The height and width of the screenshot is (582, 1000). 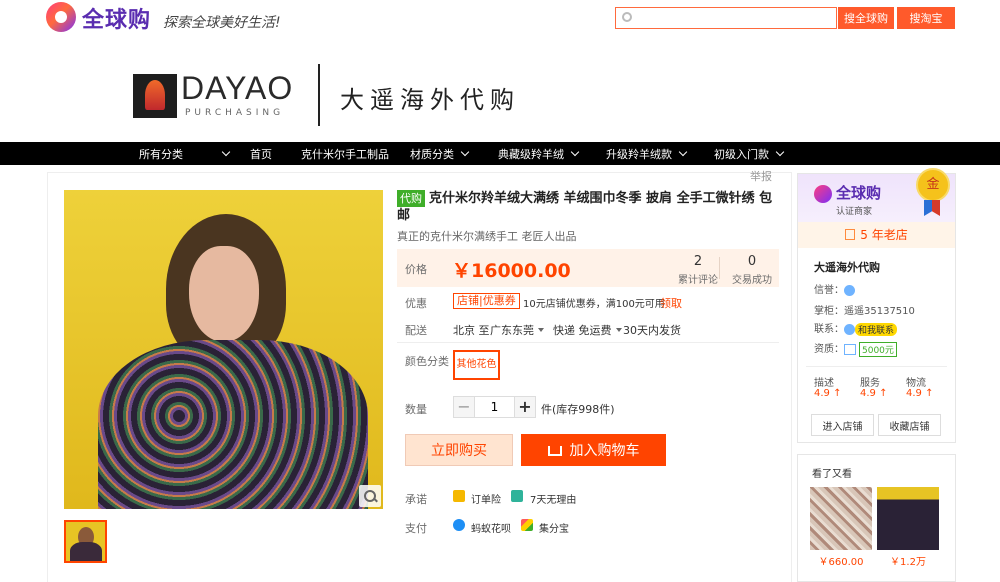 What do you see at coordinates (464, 407) in the screenshot?
I see `qty-minus-button: −` at bounding box center [464, 407].